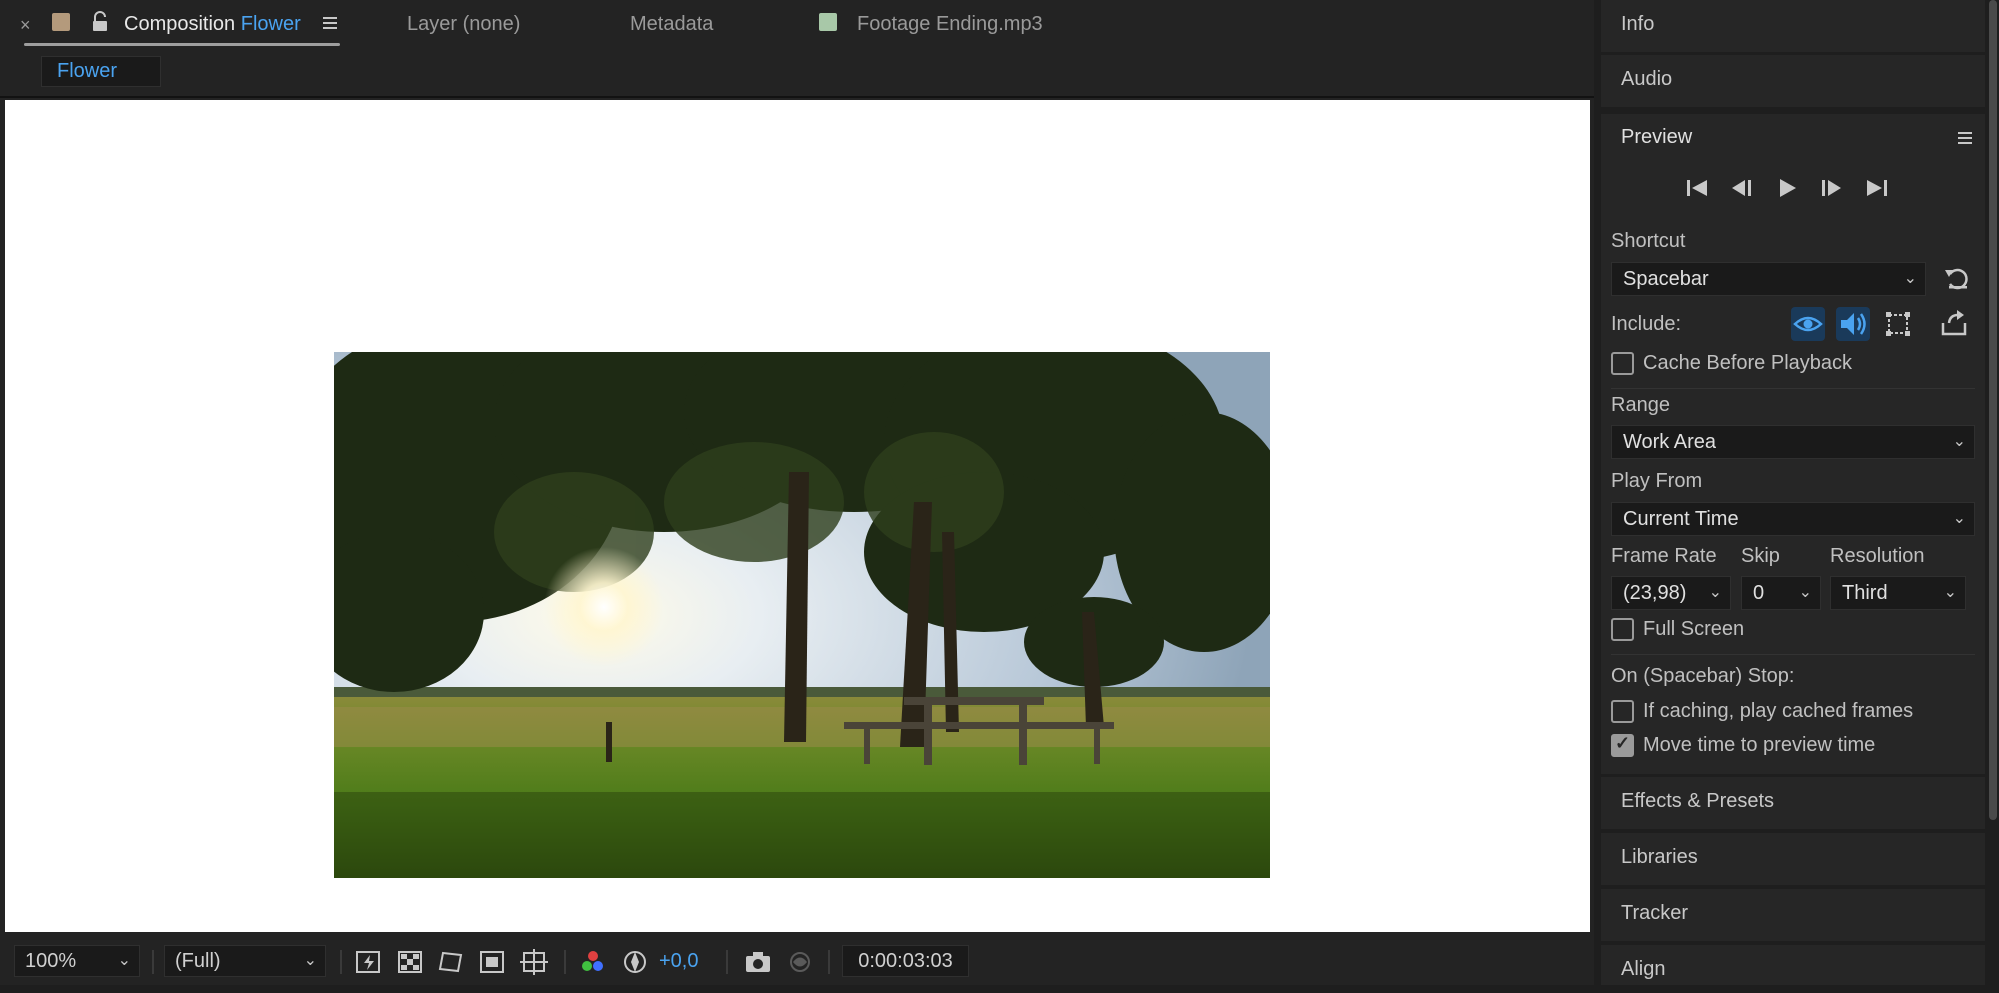  I want to click on preview-panel-menu-icon, so click(1966, 138).